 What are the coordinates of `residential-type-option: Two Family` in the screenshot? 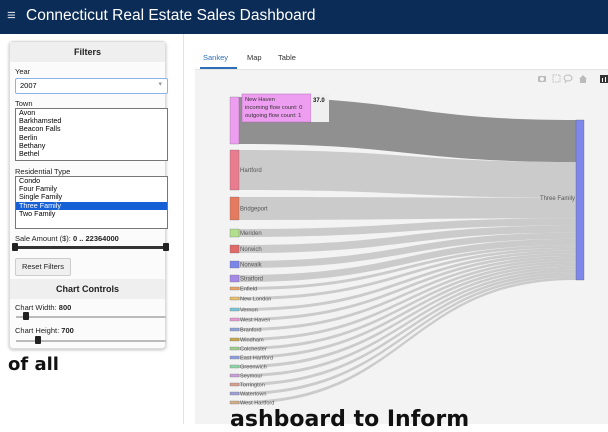 It's located at (91, 213).